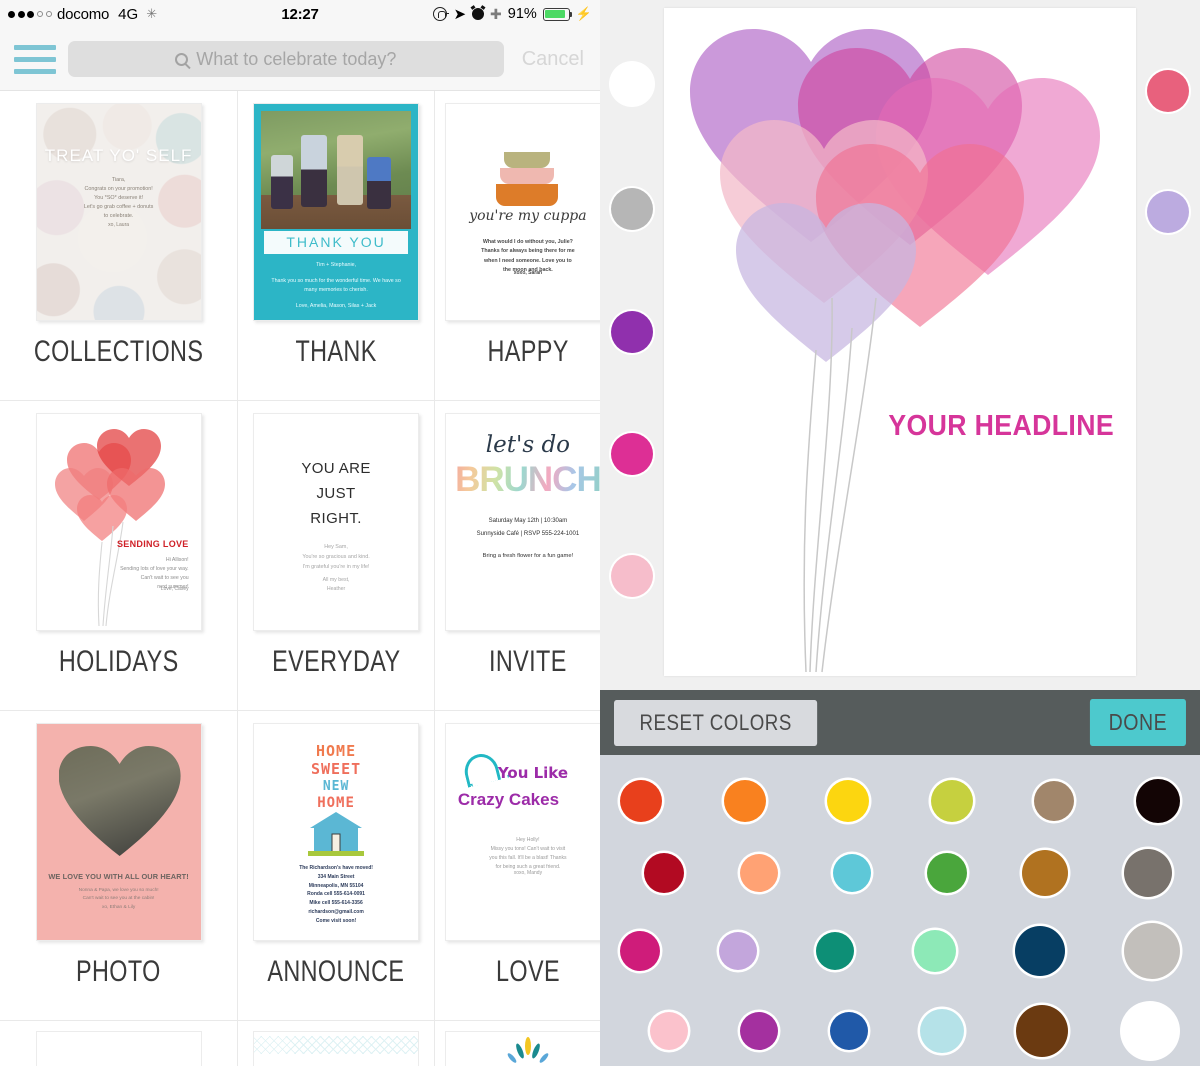  I want to click on side-swatch-purple, so click(632, 332).